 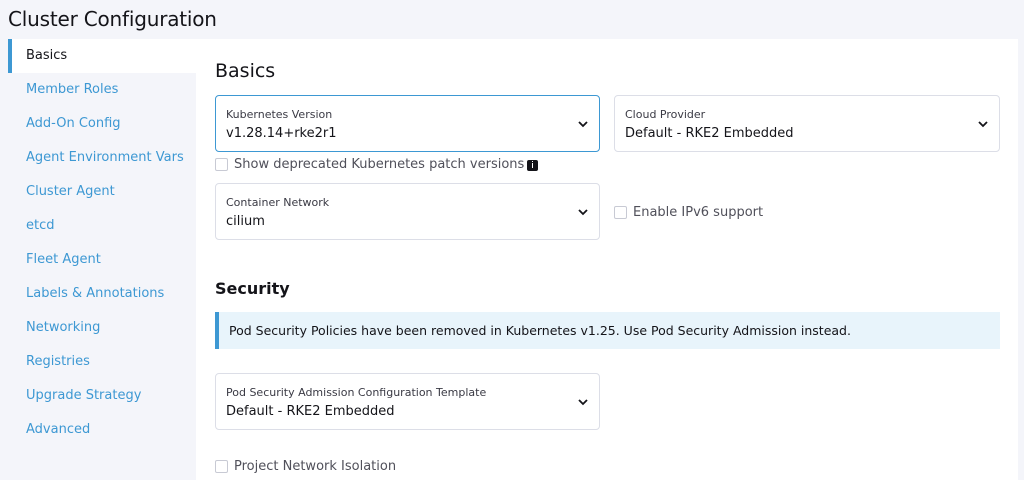 I want to click on kubernetes-version-value: v1.28.14+rke2r1, so click(x=281, y=133).